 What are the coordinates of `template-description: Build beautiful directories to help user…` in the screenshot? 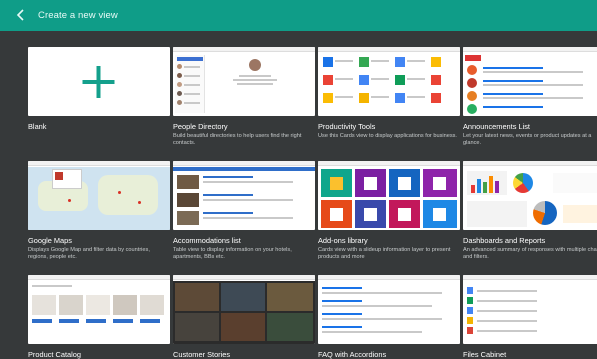 It's located at (237, 140).